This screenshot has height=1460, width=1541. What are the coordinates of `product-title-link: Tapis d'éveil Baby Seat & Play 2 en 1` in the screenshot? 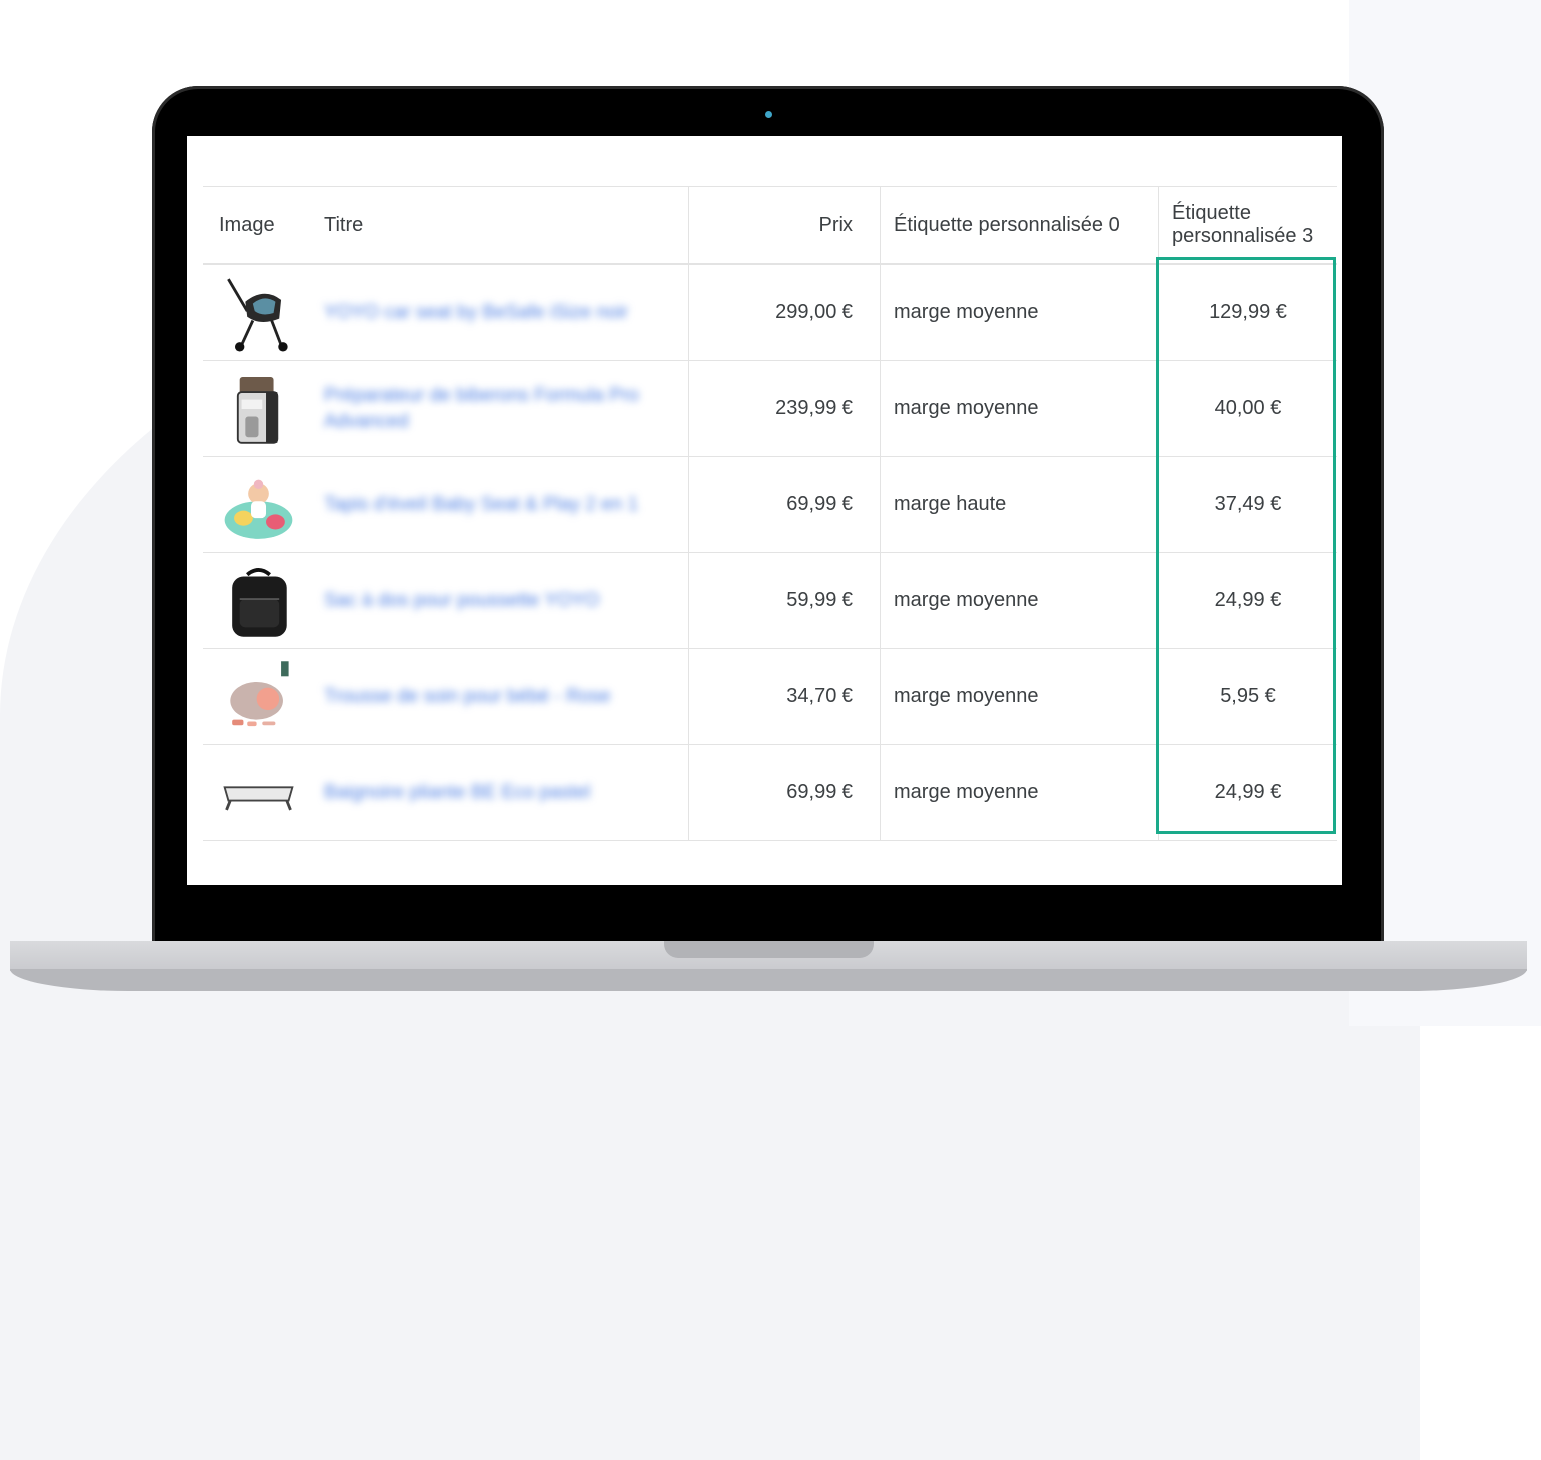 It's located at (500, 504).